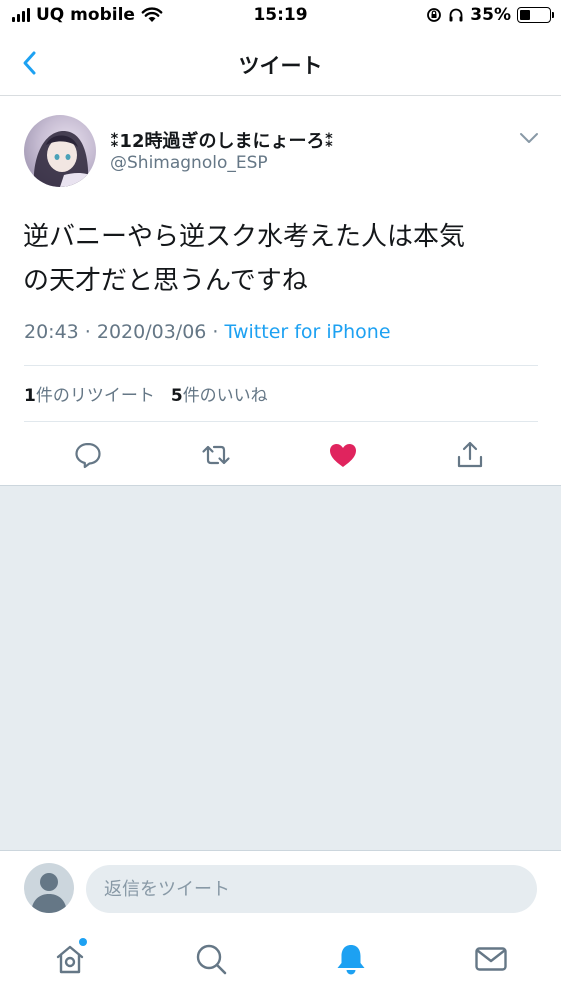 This screenshot has width=561, height=998. Describe the element at coordinates (535, 15) in the screenshot. I see `battery-icon` at that location.